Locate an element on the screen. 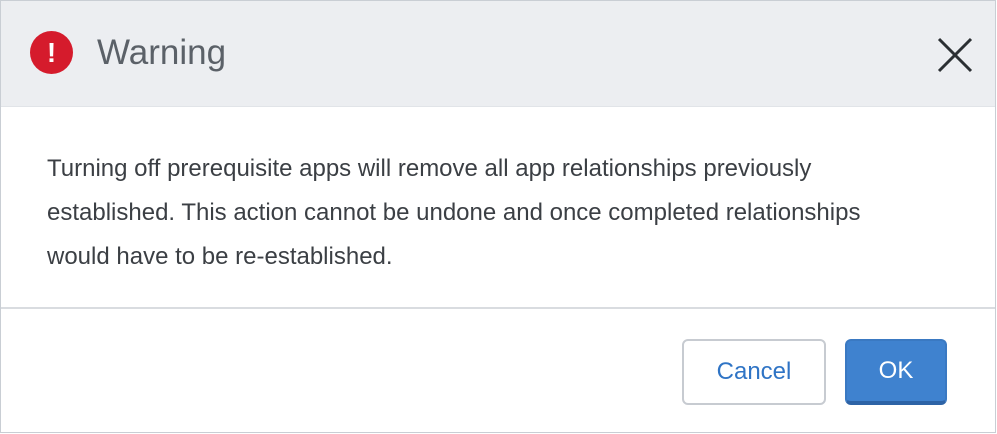 Image resolution: width=997 pixels, height=434 pixels. footer-divider is located at coordinates (498, 308).